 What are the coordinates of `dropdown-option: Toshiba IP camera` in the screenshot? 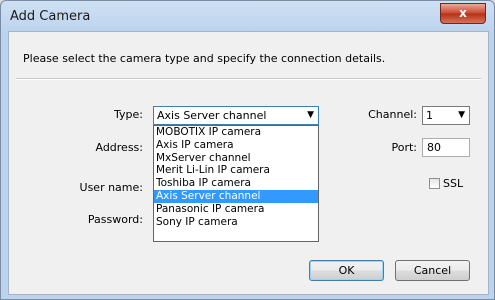 It's located at (236, 183).